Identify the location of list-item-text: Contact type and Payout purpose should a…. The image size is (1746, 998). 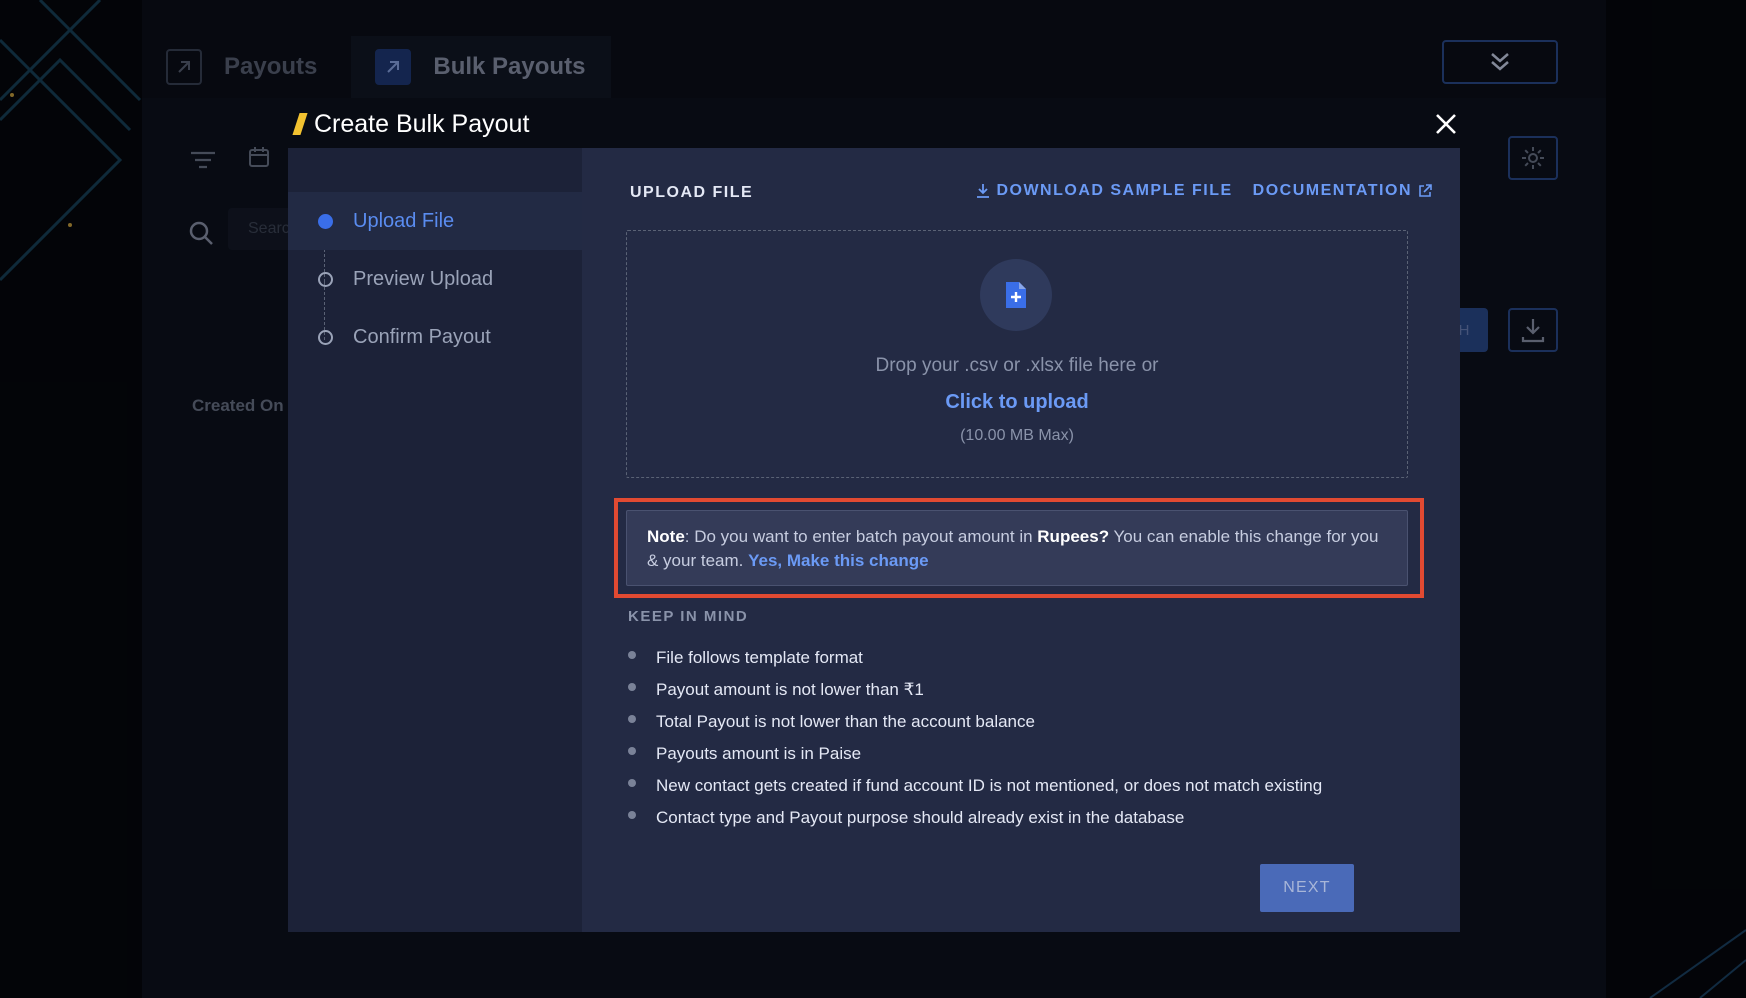
(920, 817).